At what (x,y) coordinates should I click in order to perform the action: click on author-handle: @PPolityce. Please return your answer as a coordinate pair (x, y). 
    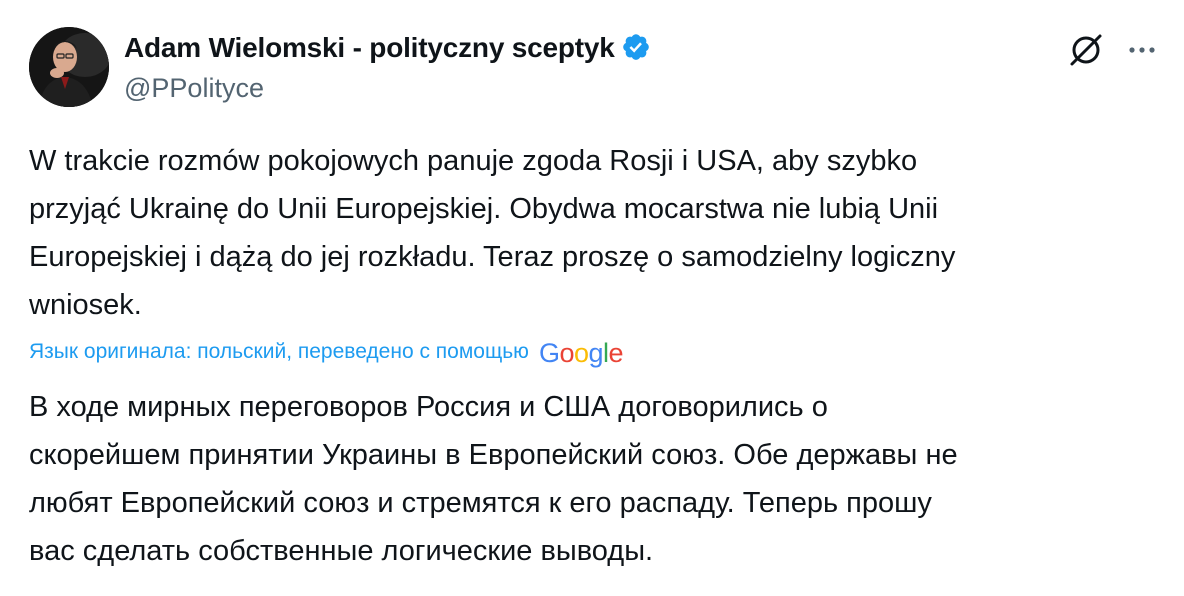
    Looking at the image, I should click on (194, 88).